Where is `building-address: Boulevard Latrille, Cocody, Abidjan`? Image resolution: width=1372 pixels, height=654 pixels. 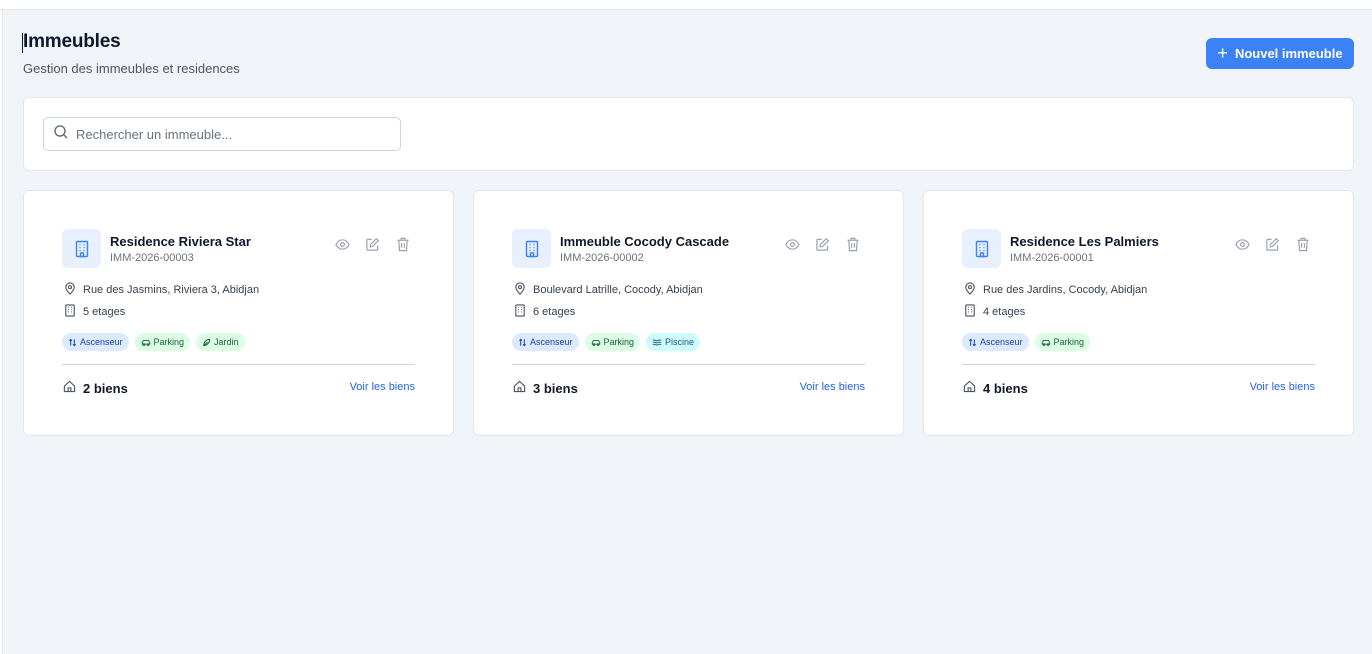 building-address: Boulevard Latrille, Cocody, Abidjan is located at coordinates (618, 290).